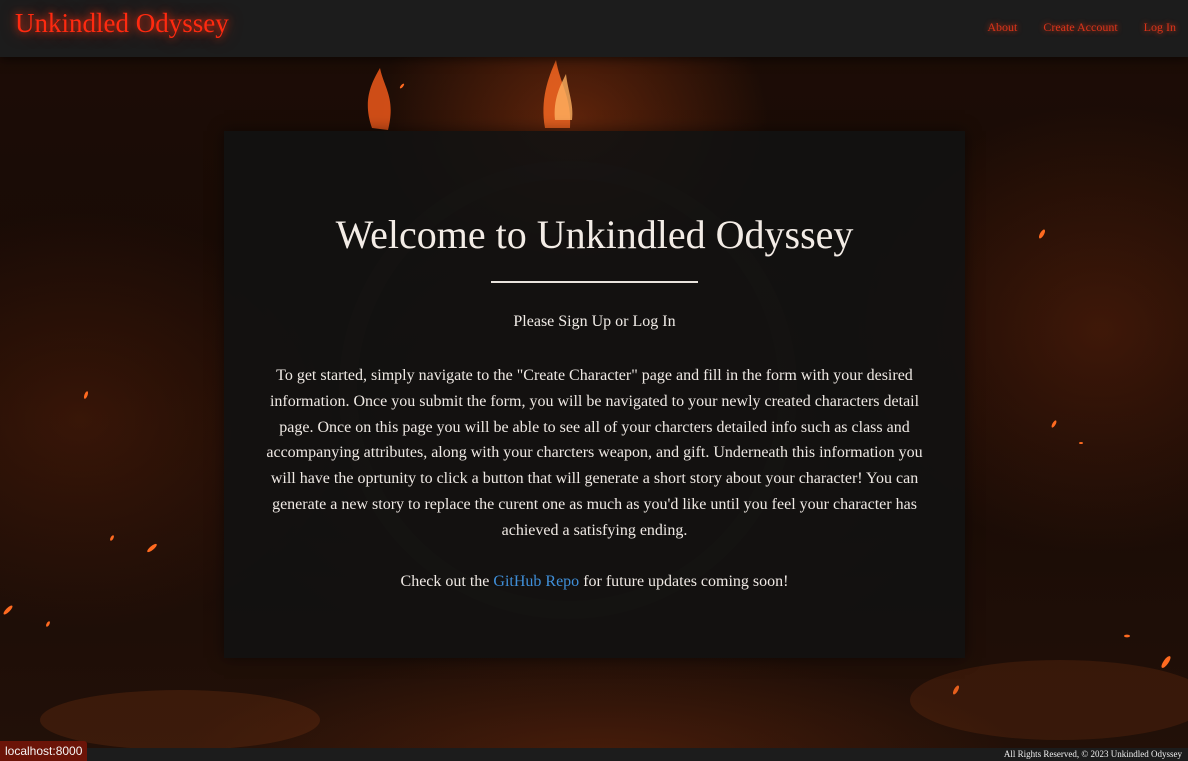 The image size is (1188, 761). What do you see at coordinates (684, 581) in the screenshot?
I see `cta-suffix: for future updates coming soon!` at bounding box center [684, 581].